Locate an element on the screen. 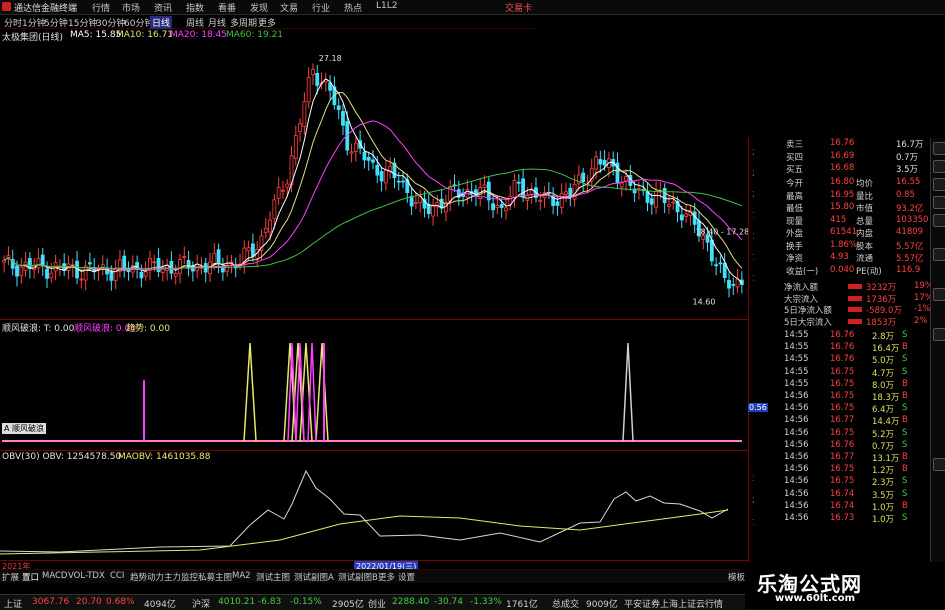 Image resolution: width=945 pixels, height=610 pixels. menu-industry: 行业 is located at coordinates (321, 7).